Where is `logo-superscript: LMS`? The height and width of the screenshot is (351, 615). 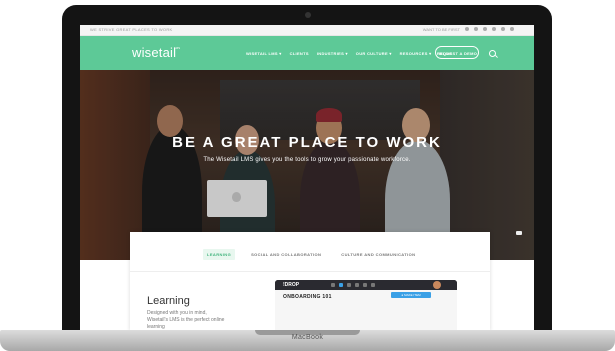
logo-superscript: LMS is located at coordinates (177, 48).